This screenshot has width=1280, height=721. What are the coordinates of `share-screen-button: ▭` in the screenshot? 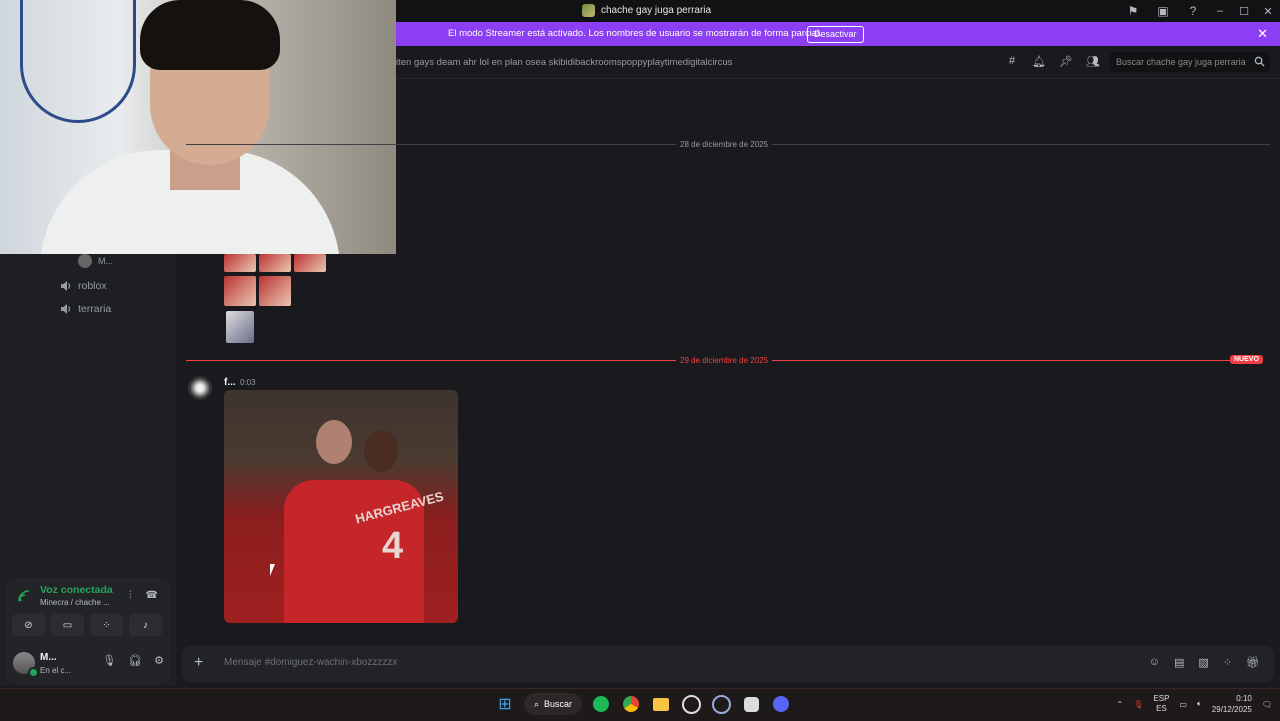 It's located at (67, 625).